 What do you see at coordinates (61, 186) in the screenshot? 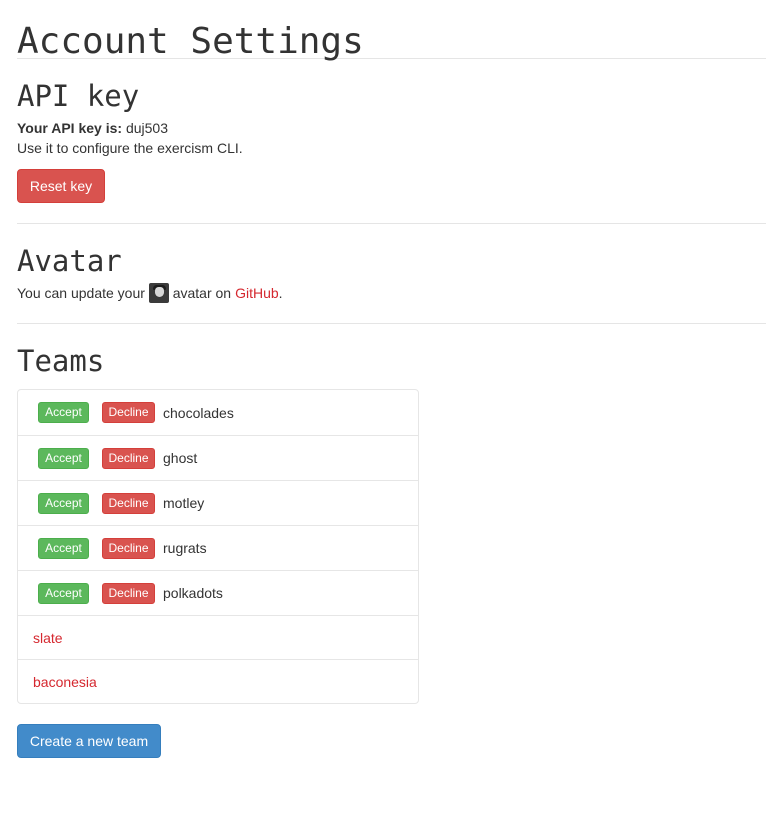
I see `reset-key-button: Reset key` at bounding box center [61, 186].